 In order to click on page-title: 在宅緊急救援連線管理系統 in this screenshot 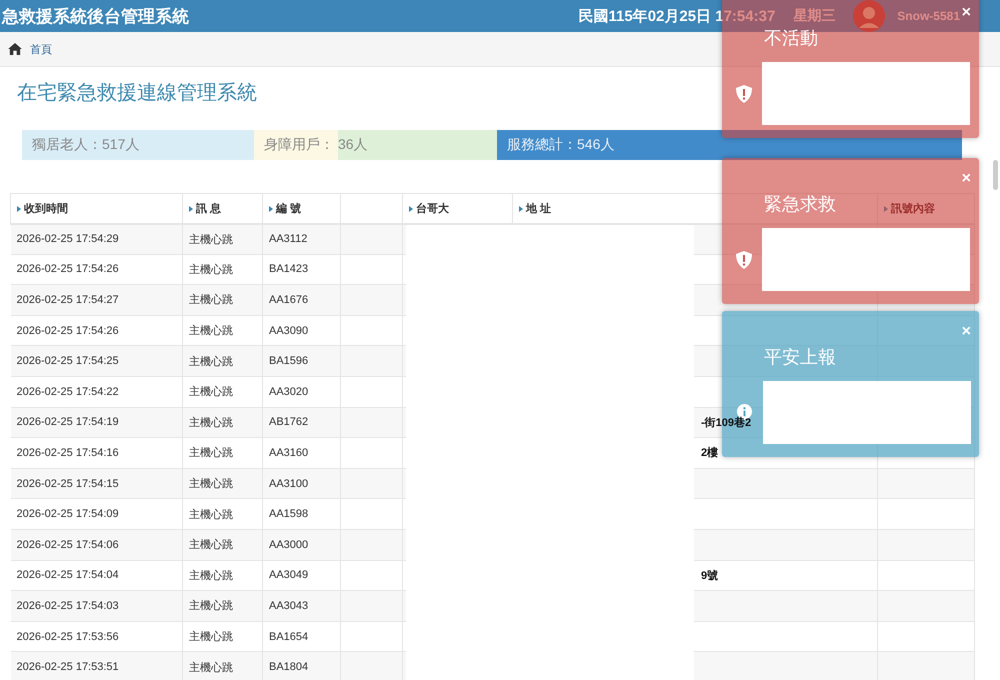, I will do `click(137, 93)`.